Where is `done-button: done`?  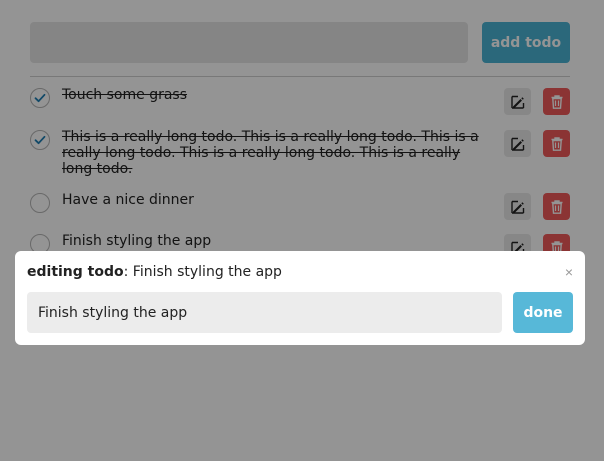
done-button: done is located at coordinates (543, 312).